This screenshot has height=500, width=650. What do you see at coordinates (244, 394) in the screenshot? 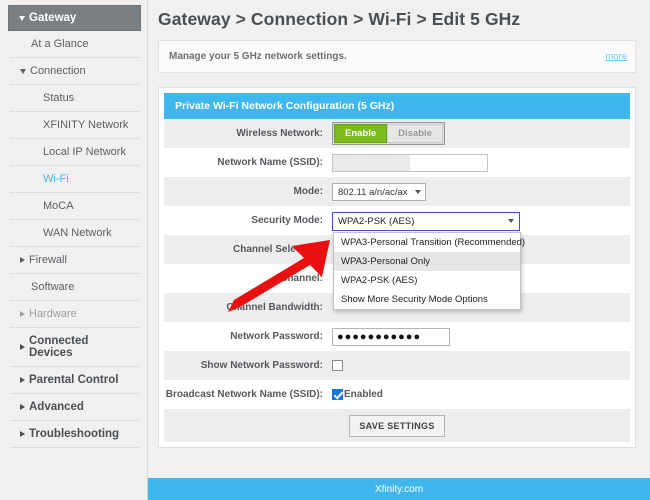
I see `label-broadcast-ssid: Broadcast Network Name (SSID):` at bounding box center [244, 394].